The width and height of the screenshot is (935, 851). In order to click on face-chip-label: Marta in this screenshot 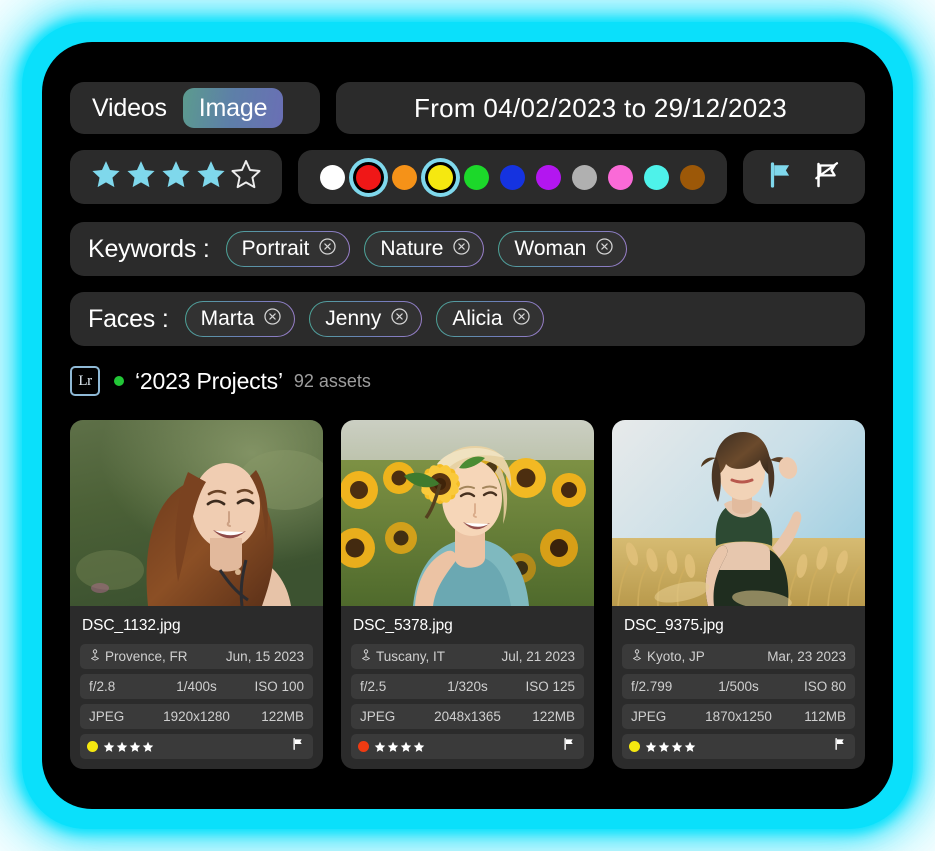, I will do `click(227, 318)`.